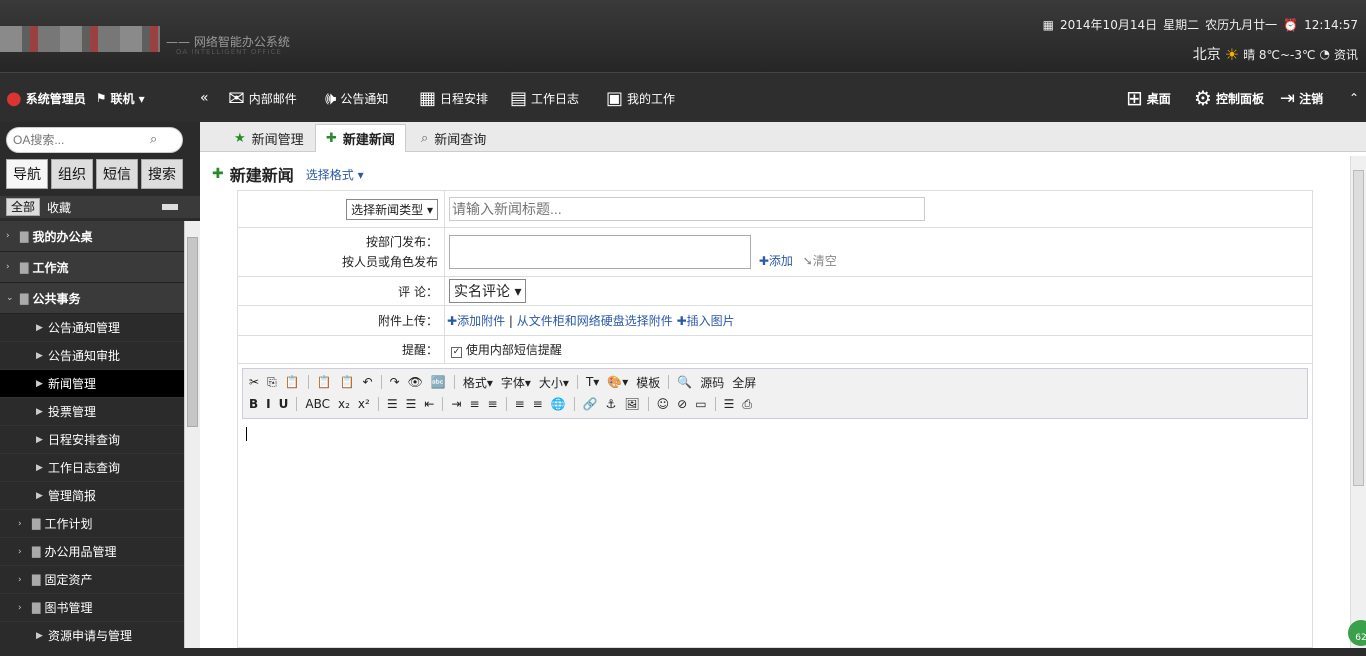 This screenshot has width=1366, height=656. I want to click on editor-button: ⎙, so click(747, 404).